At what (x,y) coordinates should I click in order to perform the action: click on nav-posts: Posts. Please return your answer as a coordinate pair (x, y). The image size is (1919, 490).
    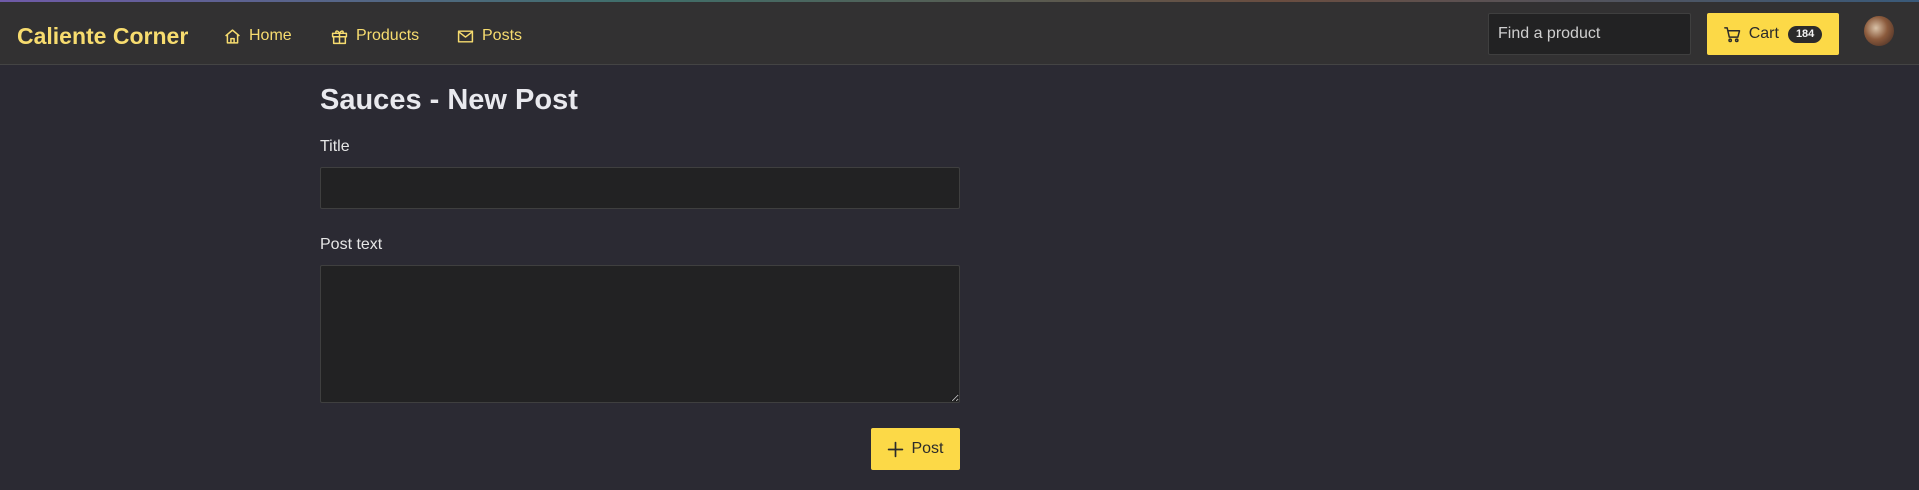
    Looking at the image, I should click on (489, 36).